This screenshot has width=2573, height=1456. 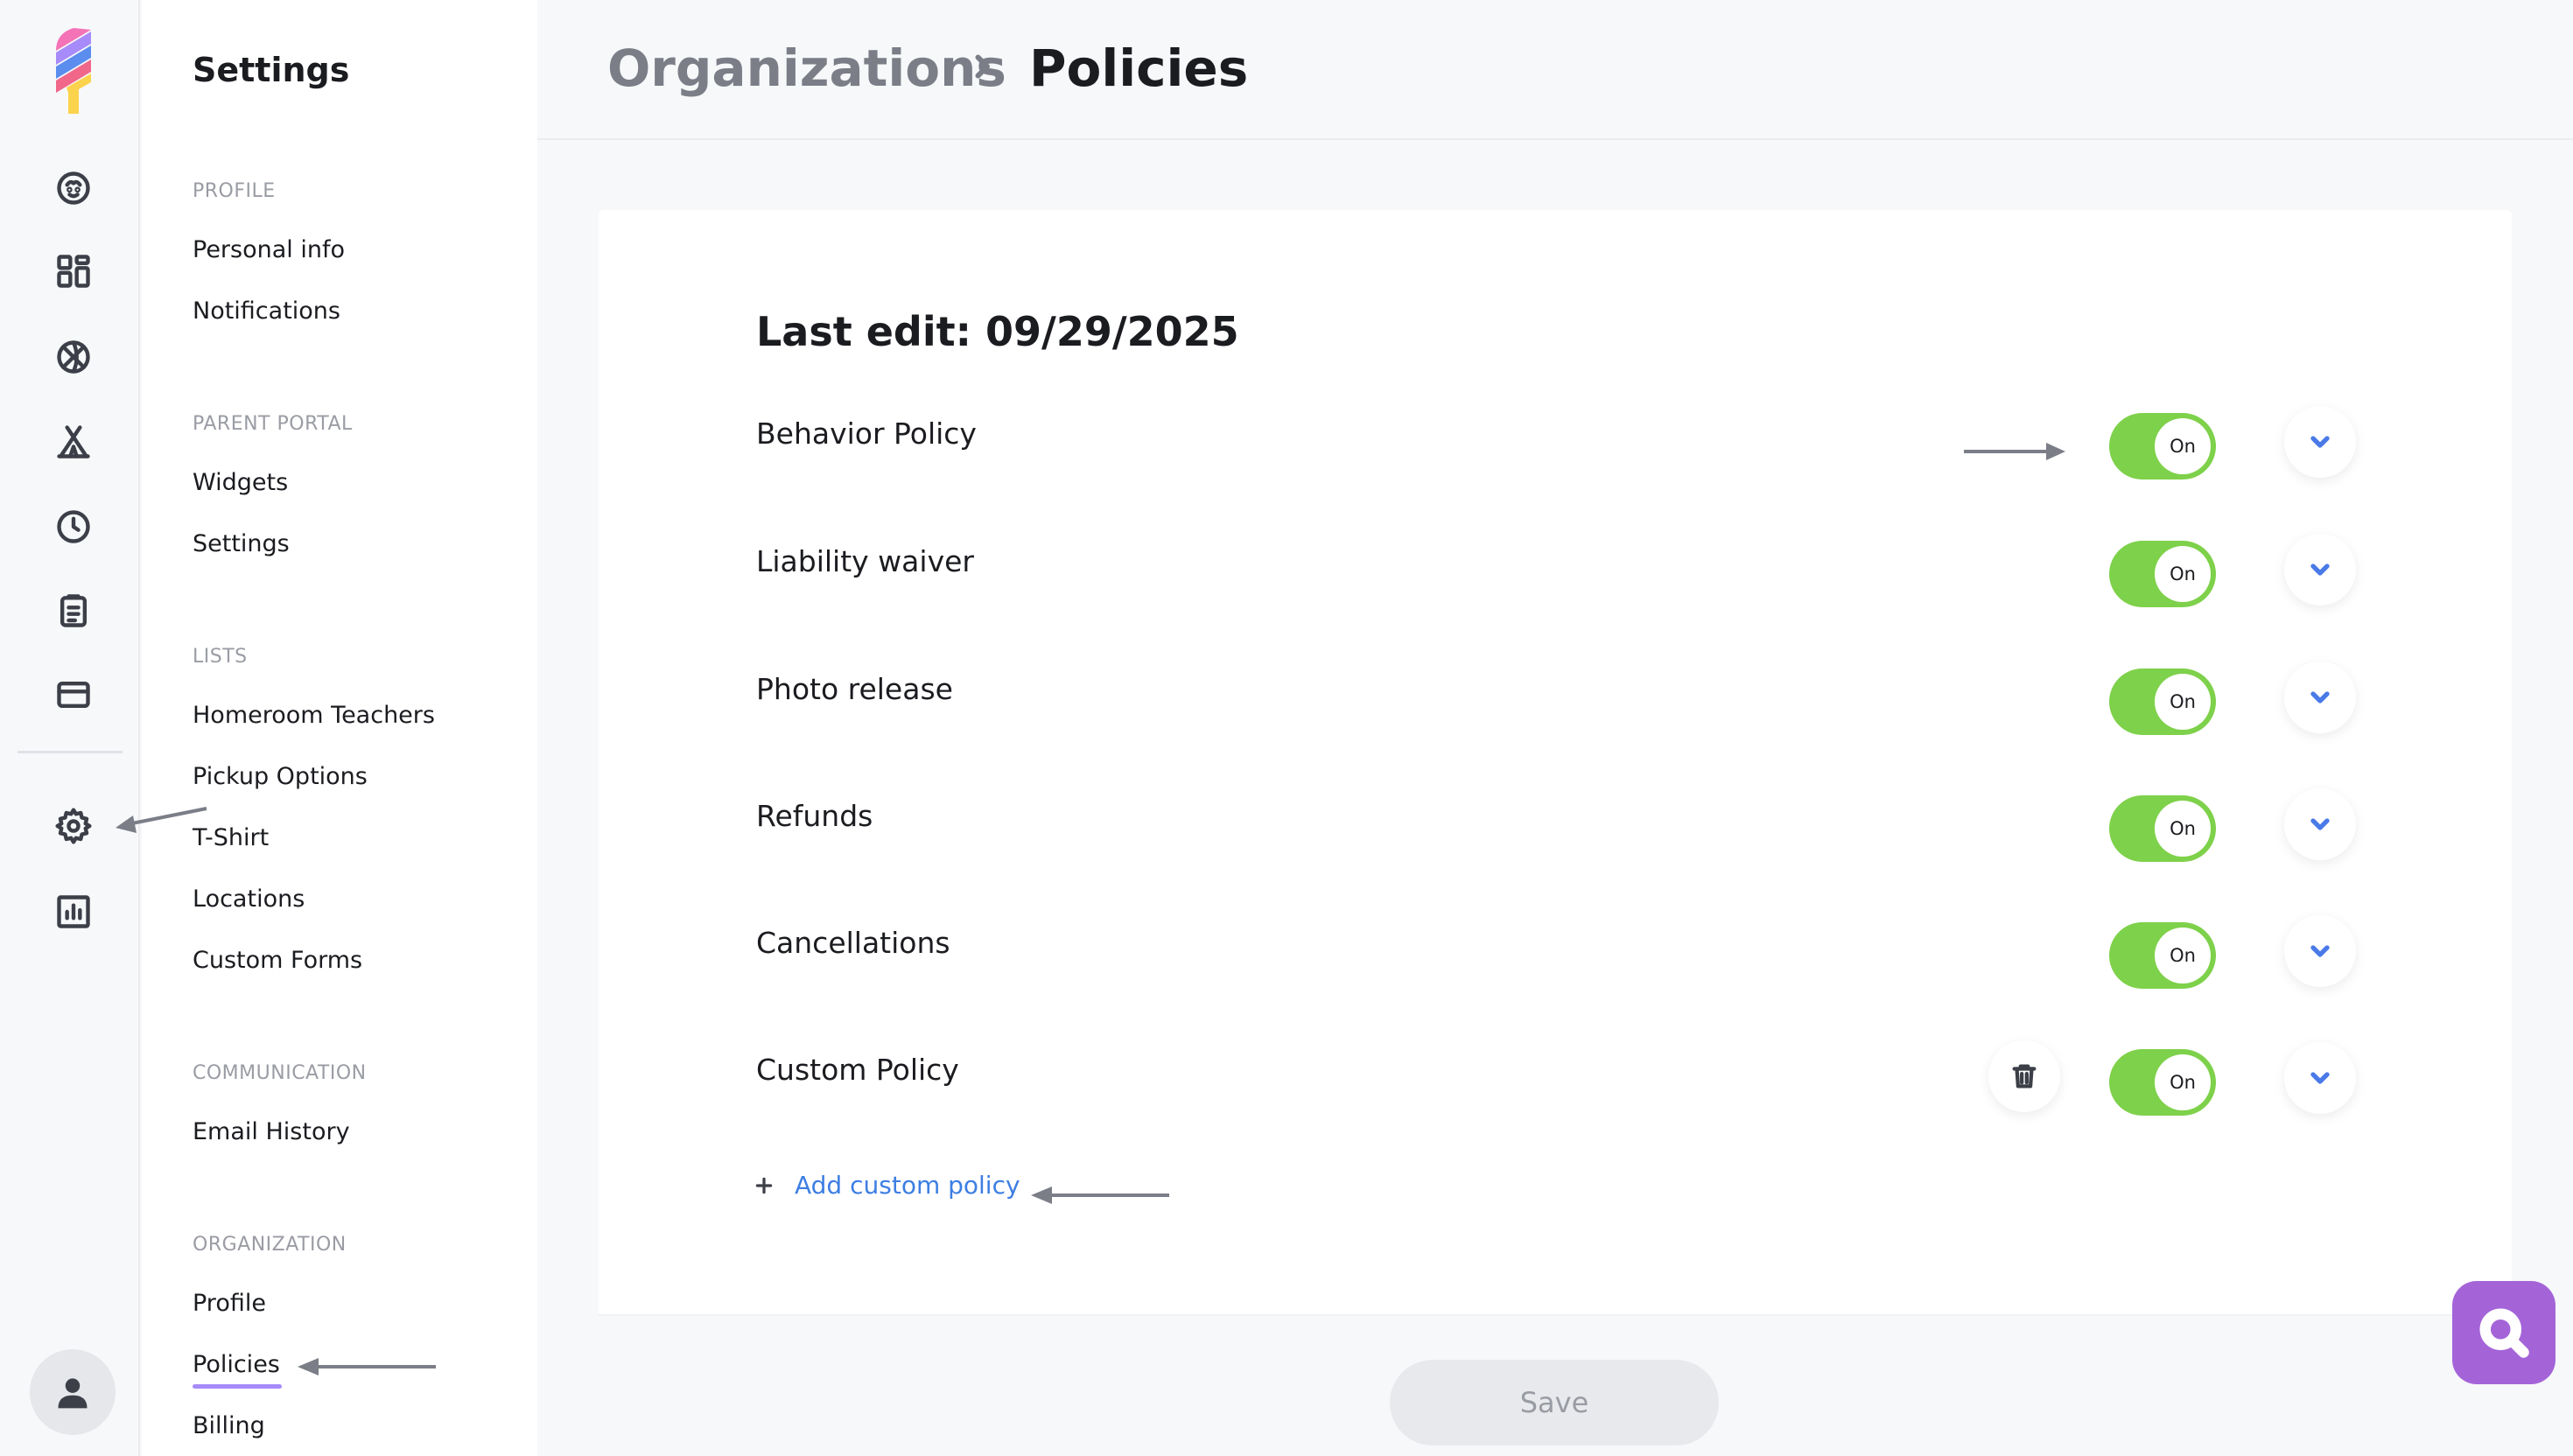 I want to click on section-communication: COMMUNICATION, so click(x=280, y=1073).